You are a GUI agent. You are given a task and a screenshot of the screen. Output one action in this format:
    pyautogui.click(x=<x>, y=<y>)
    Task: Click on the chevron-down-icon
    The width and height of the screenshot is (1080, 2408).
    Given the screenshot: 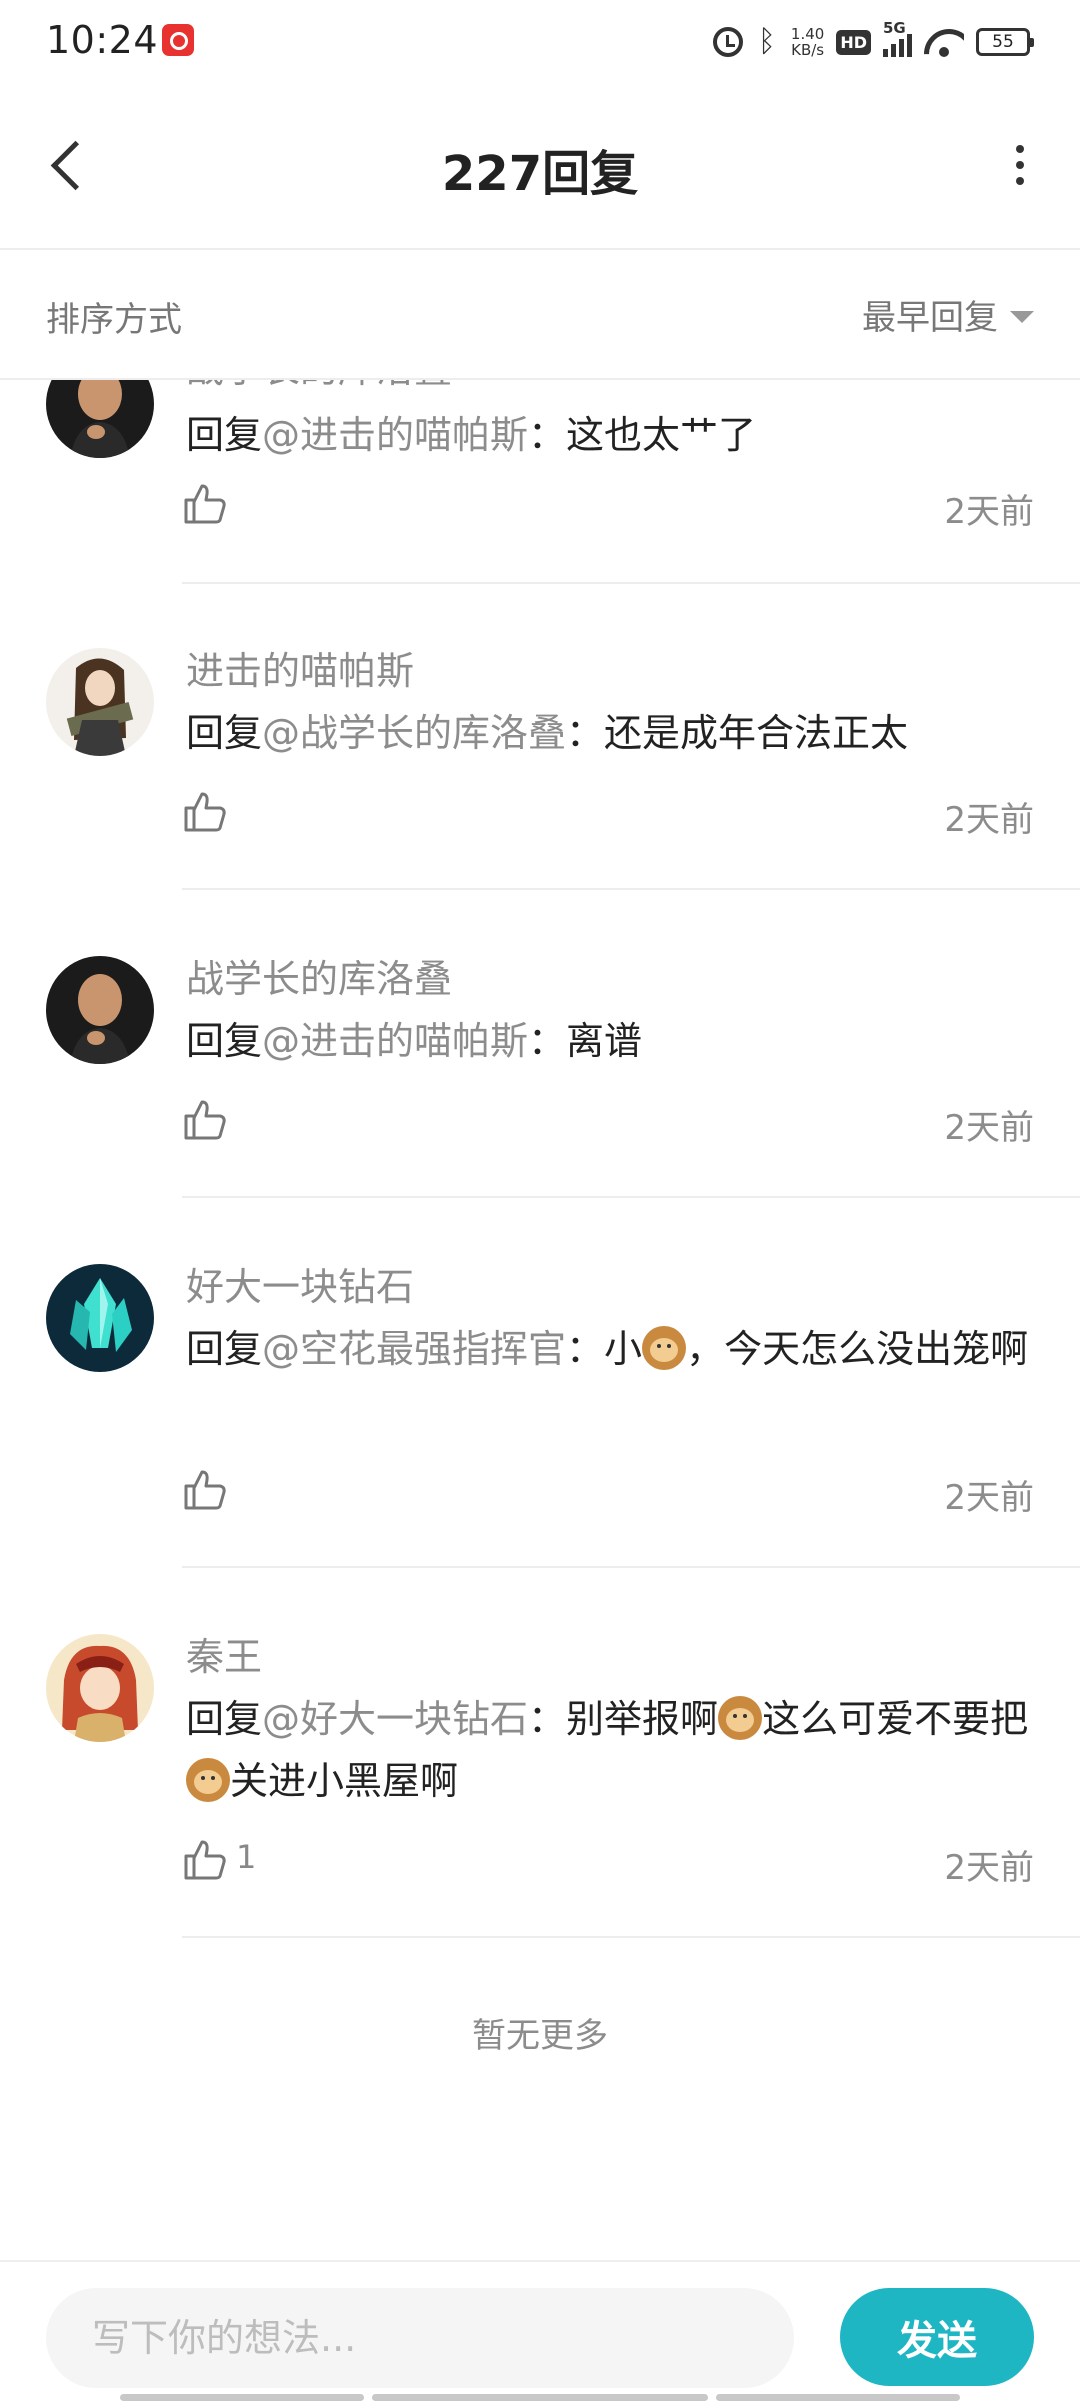 What is the action you would take?
    pyautogui.click(x=1022, y=316)
    